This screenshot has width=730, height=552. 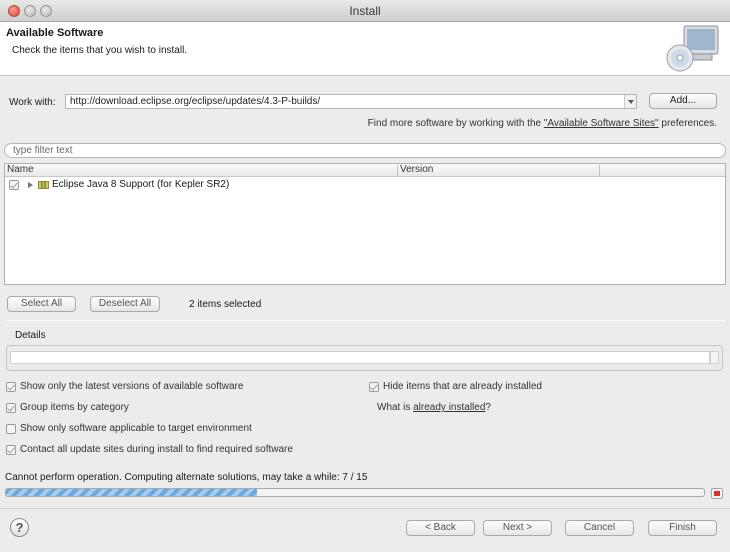 I want to click on chevron-down-icon, so click(x=630, y=101).